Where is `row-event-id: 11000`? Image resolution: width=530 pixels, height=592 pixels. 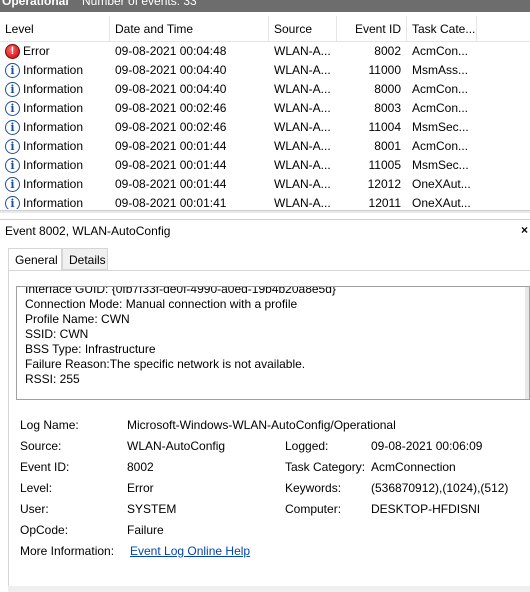 row-event-id: 11000 is located at coordinates (384, 70).